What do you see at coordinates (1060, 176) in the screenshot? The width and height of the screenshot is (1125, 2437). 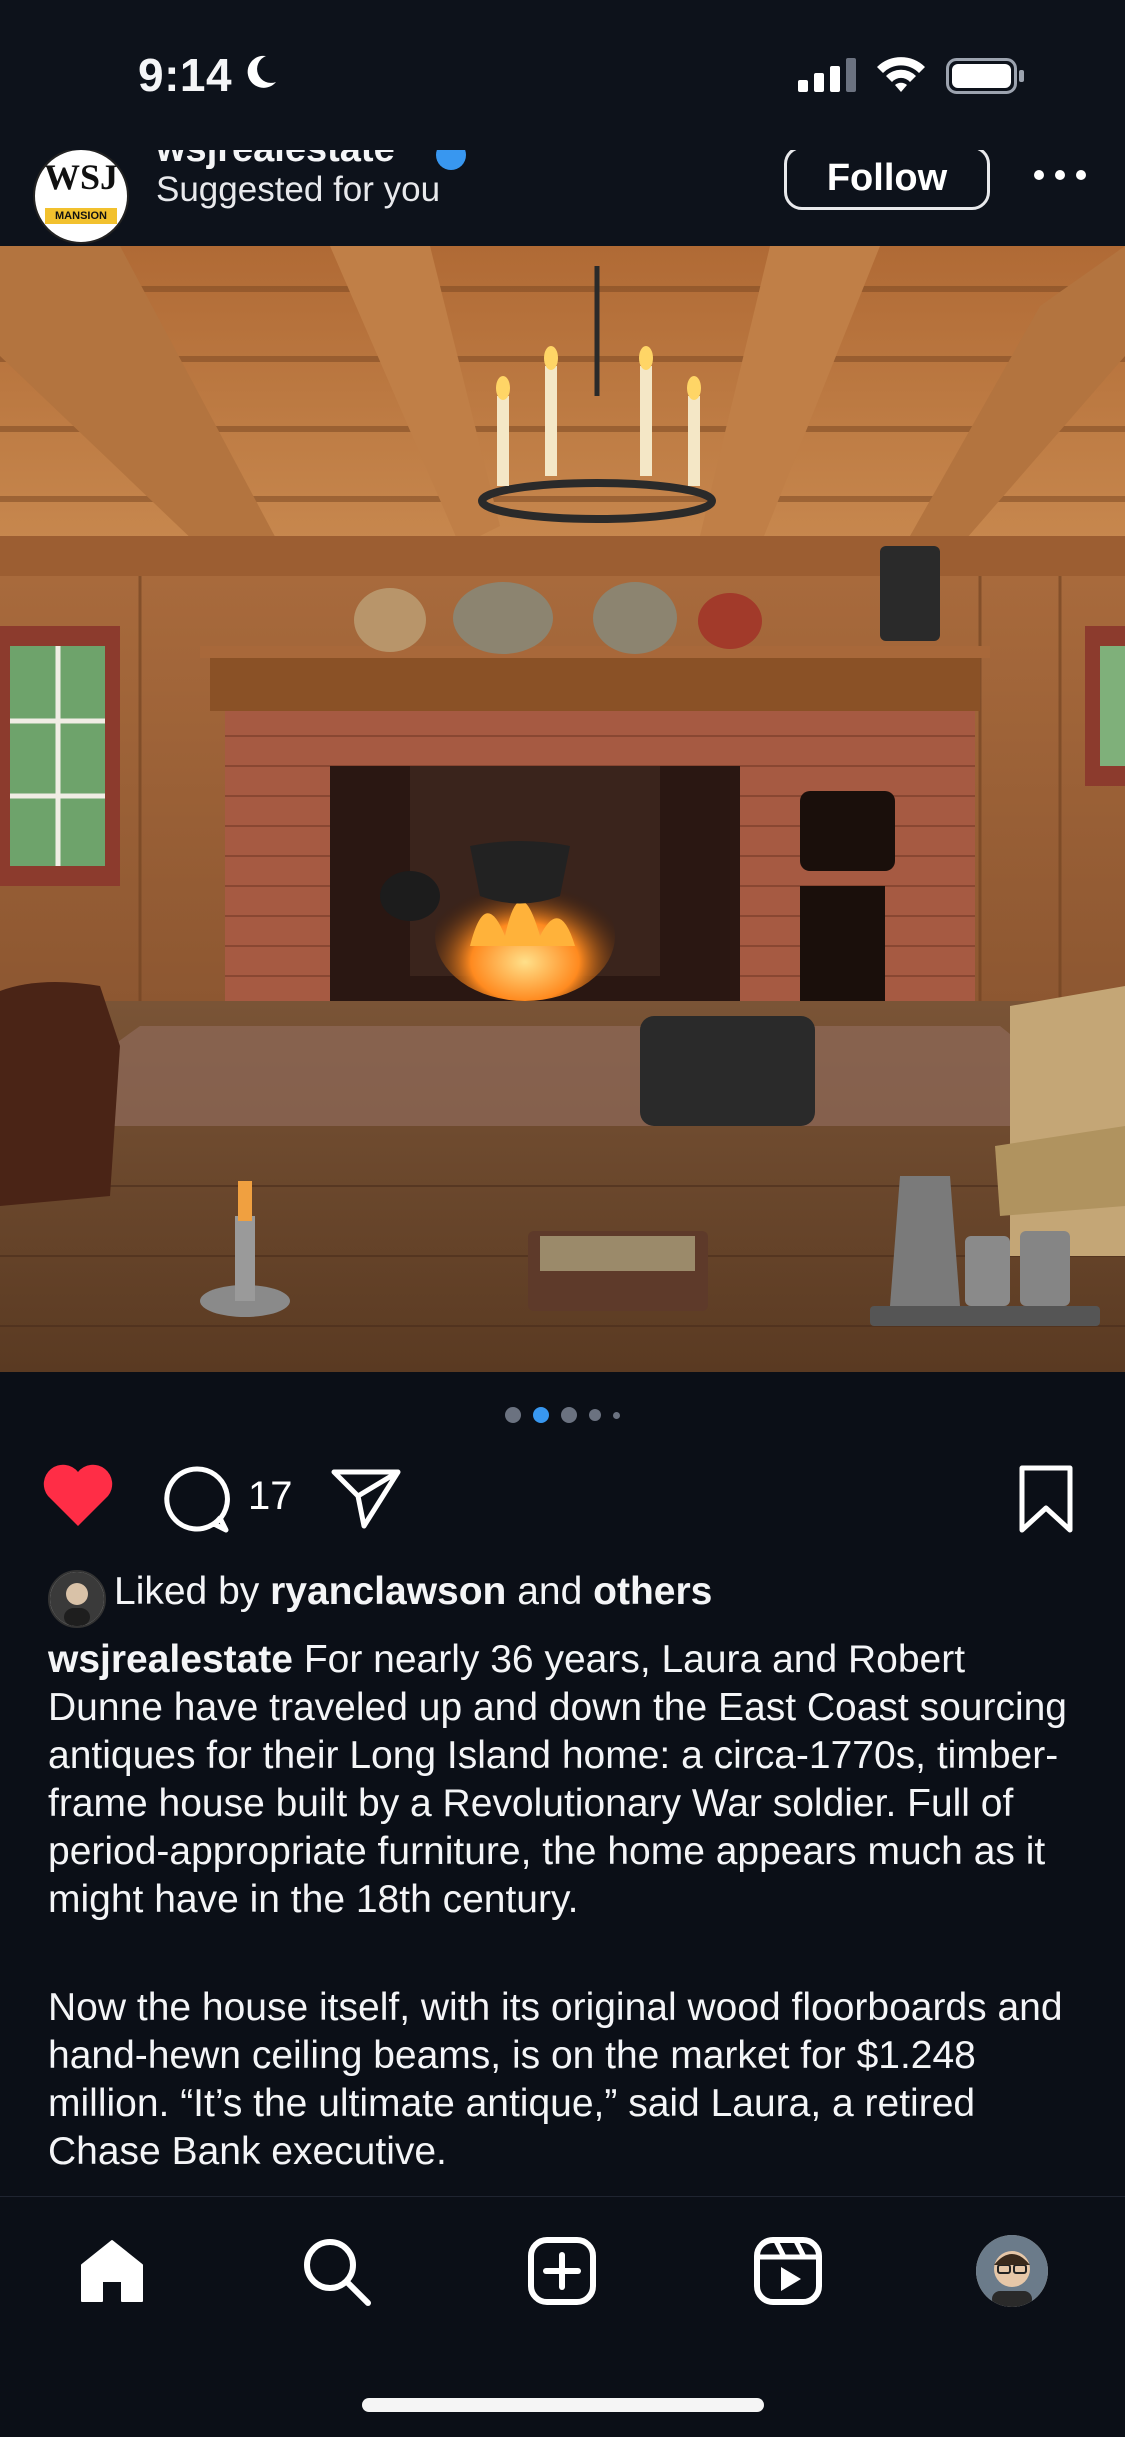 I see `more-options-icon` at bounding box center [1060, 176].